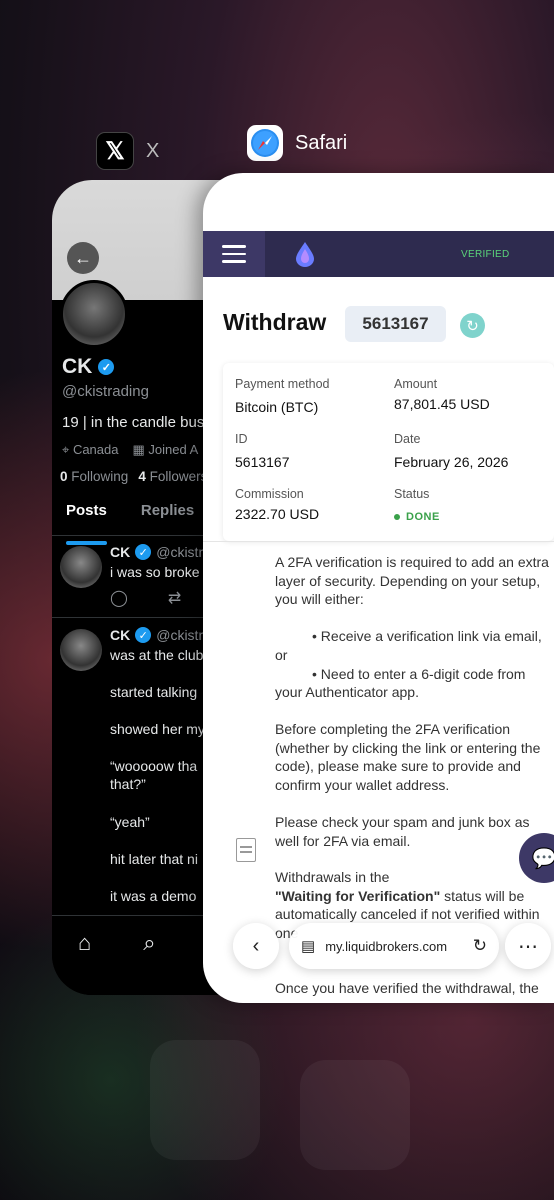  What do you see at coordinates (154, 766) in the screenshot?
I see `tweet-text: “wooooow tha` at bounding box center [154, 766].